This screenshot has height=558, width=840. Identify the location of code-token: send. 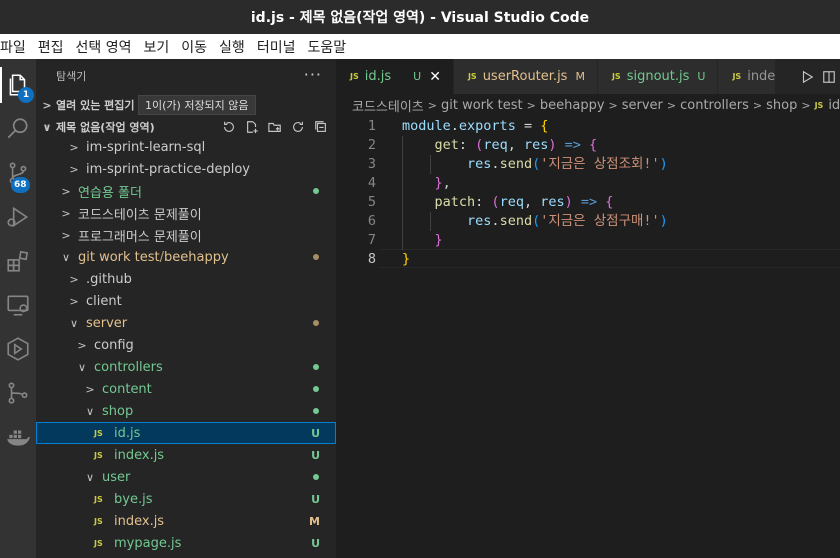
(516, 164).